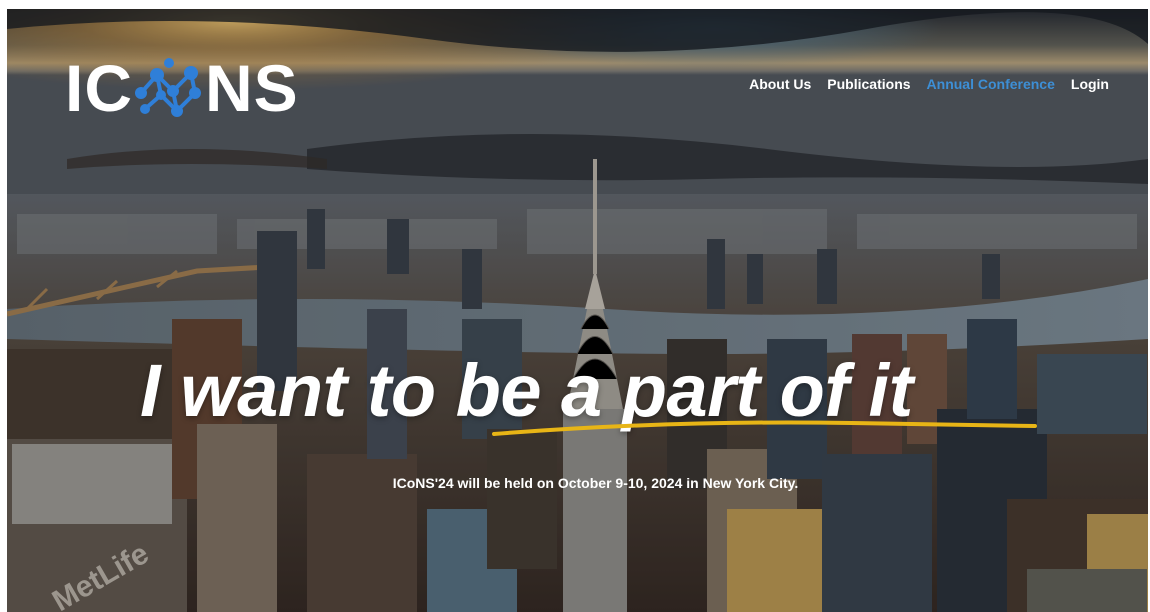 This screenshot has width=1150, height=612. I want to click on nav-login: Login, so click(1090, 84).